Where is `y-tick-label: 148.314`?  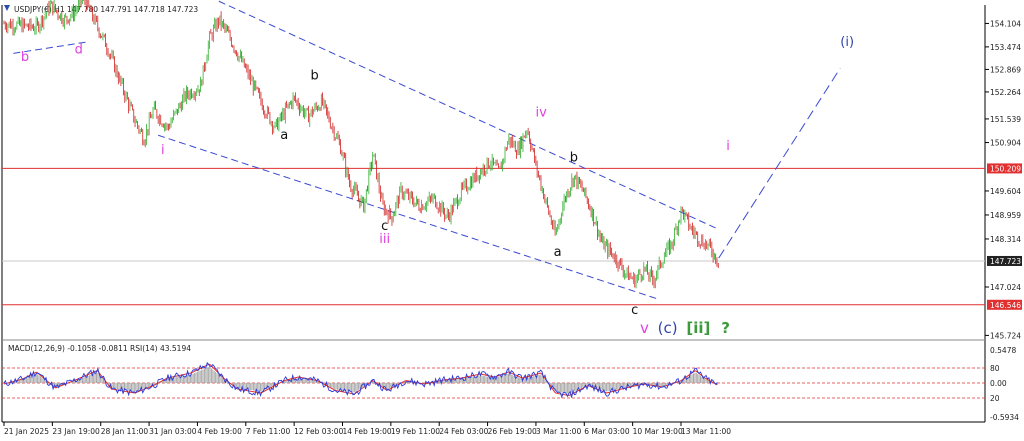
y-tick-label: 148.314 is located at coordinates (1005, 239).